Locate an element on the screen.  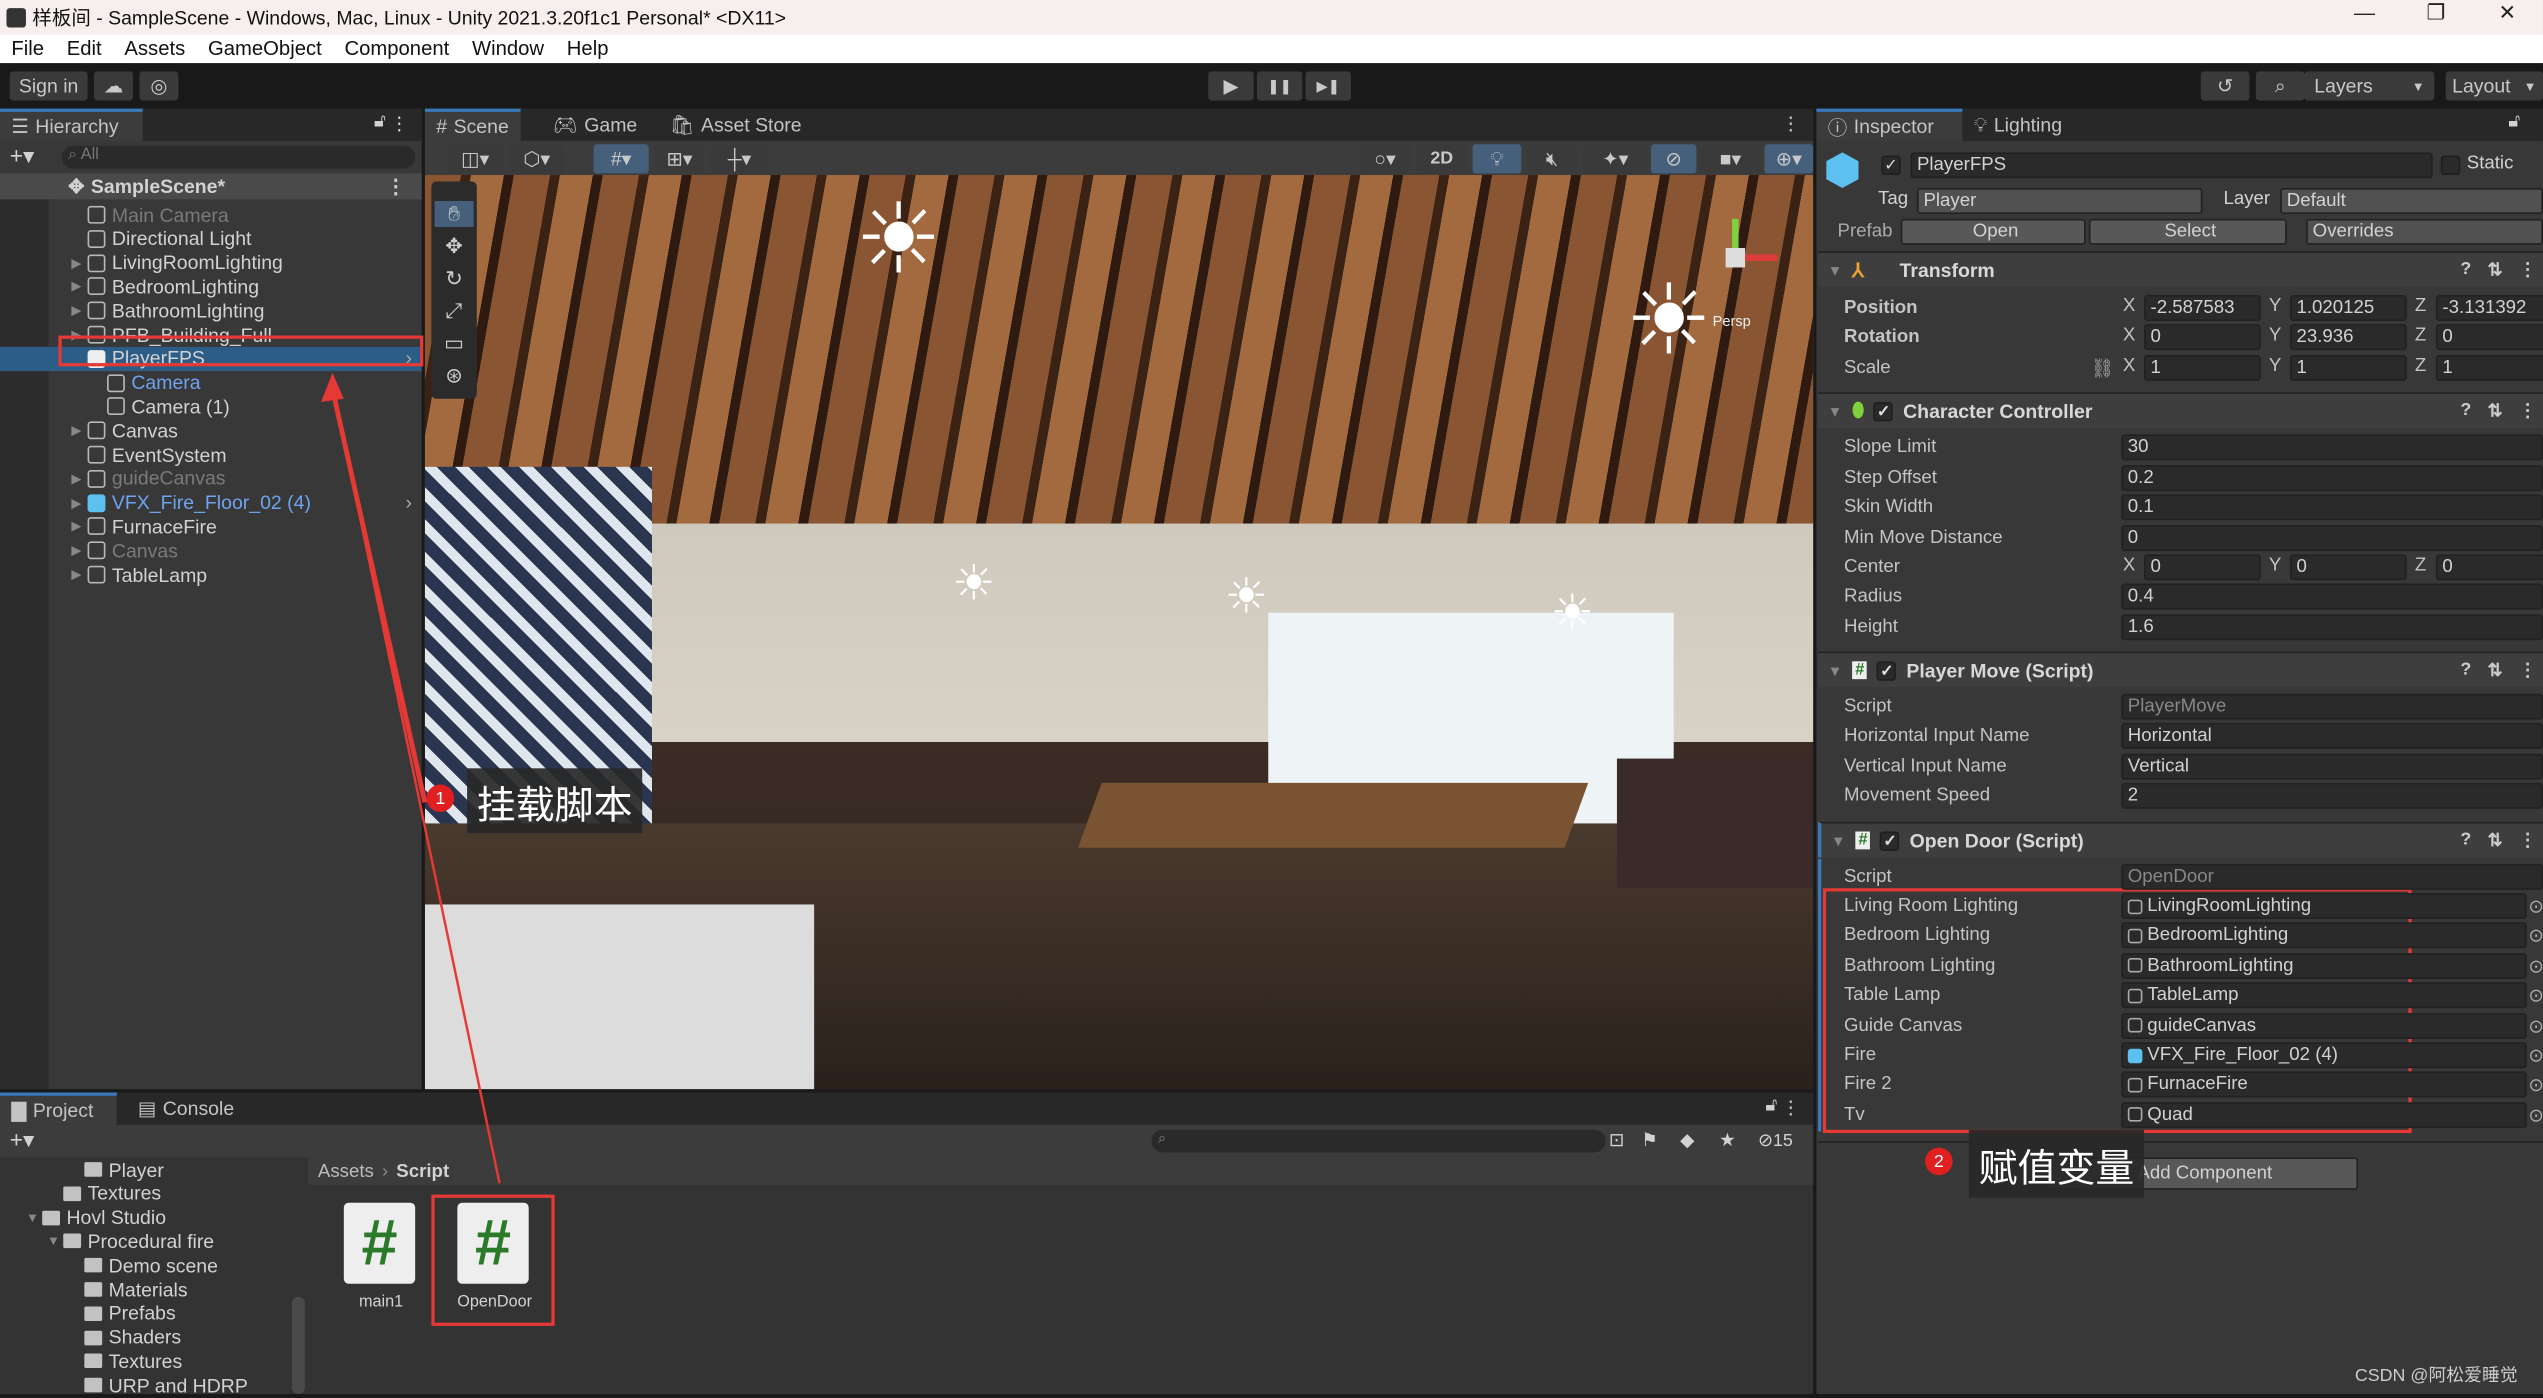
object-reference-field: VFX_Fire_Floor_02 (4) is located at coordinates (2324, 1055).